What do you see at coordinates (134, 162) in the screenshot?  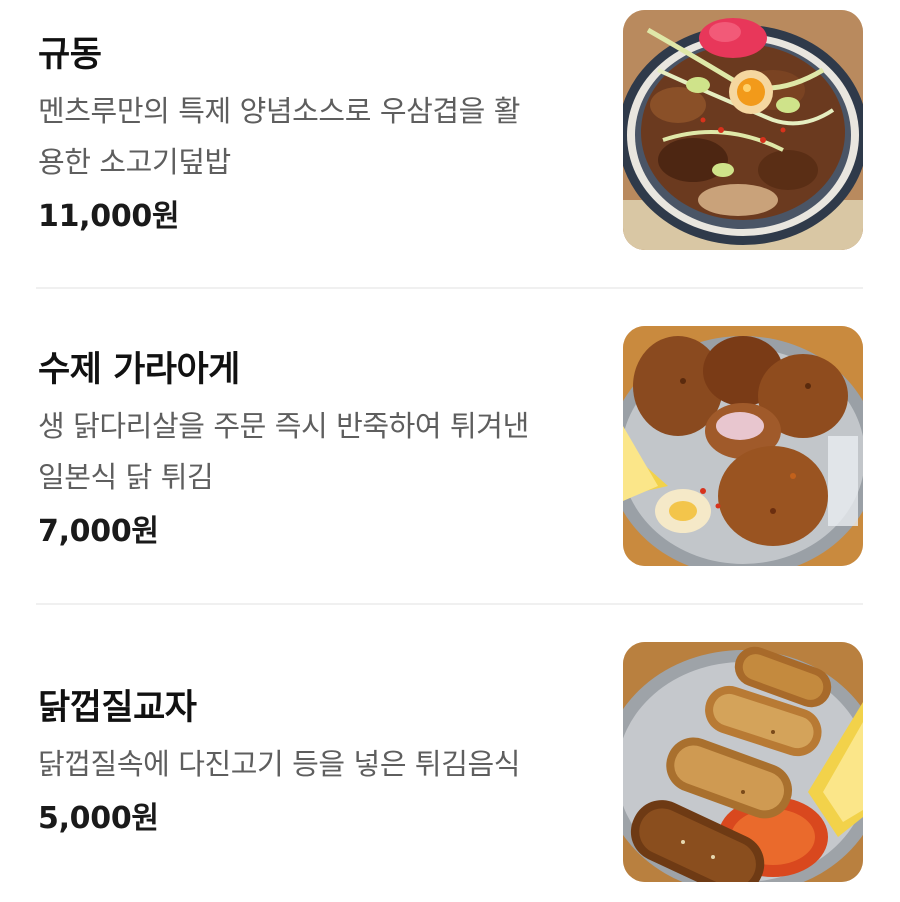 I see `menu-item-description-line: 용한 소고기덮밥` at bounding box center [134, 162].